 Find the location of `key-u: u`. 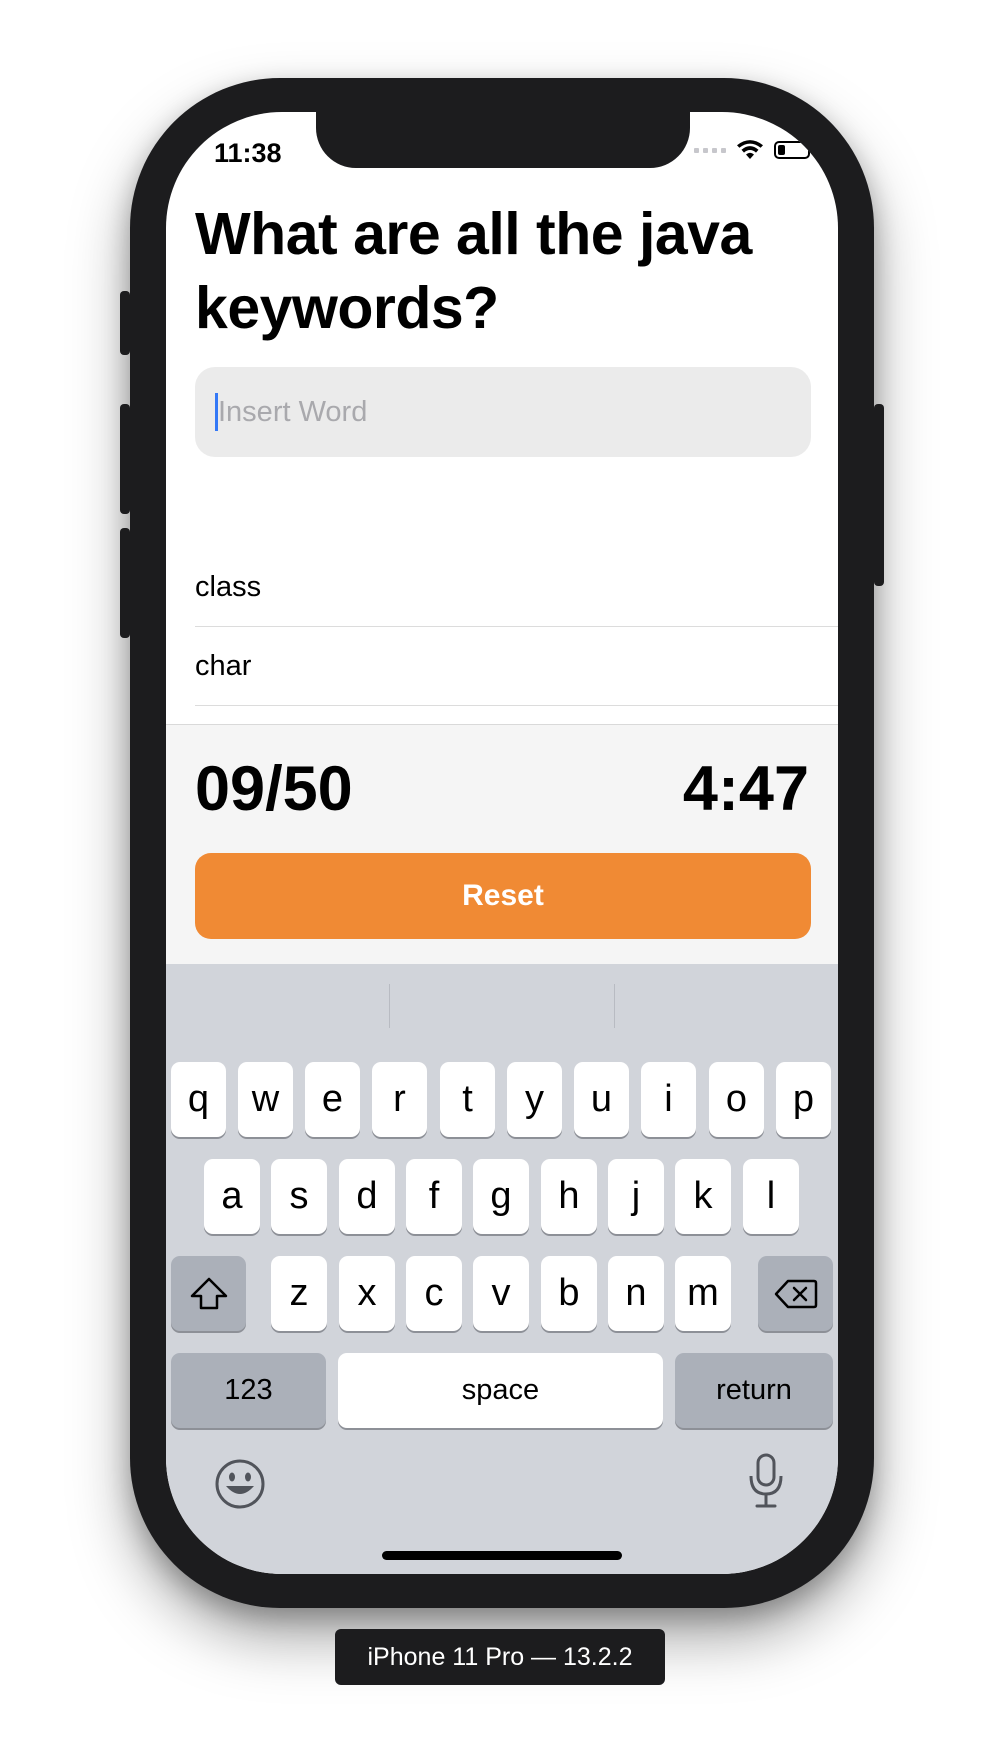

key-u: u is located at coordinates (601, 1099).